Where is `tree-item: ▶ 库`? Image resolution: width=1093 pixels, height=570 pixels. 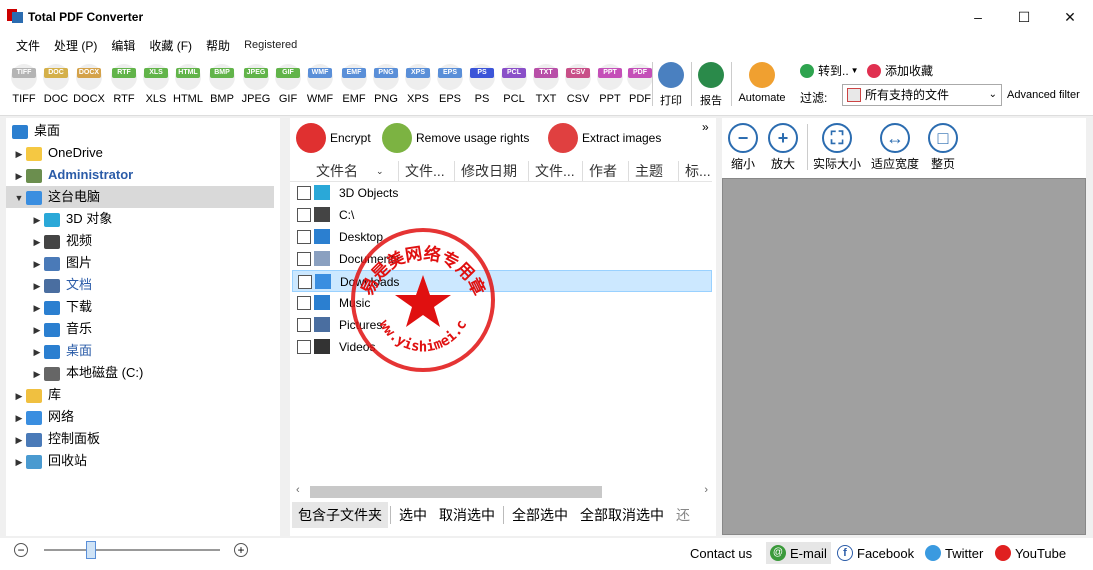
tree-item: ▶ 库 is located at coordinates (36, 395).